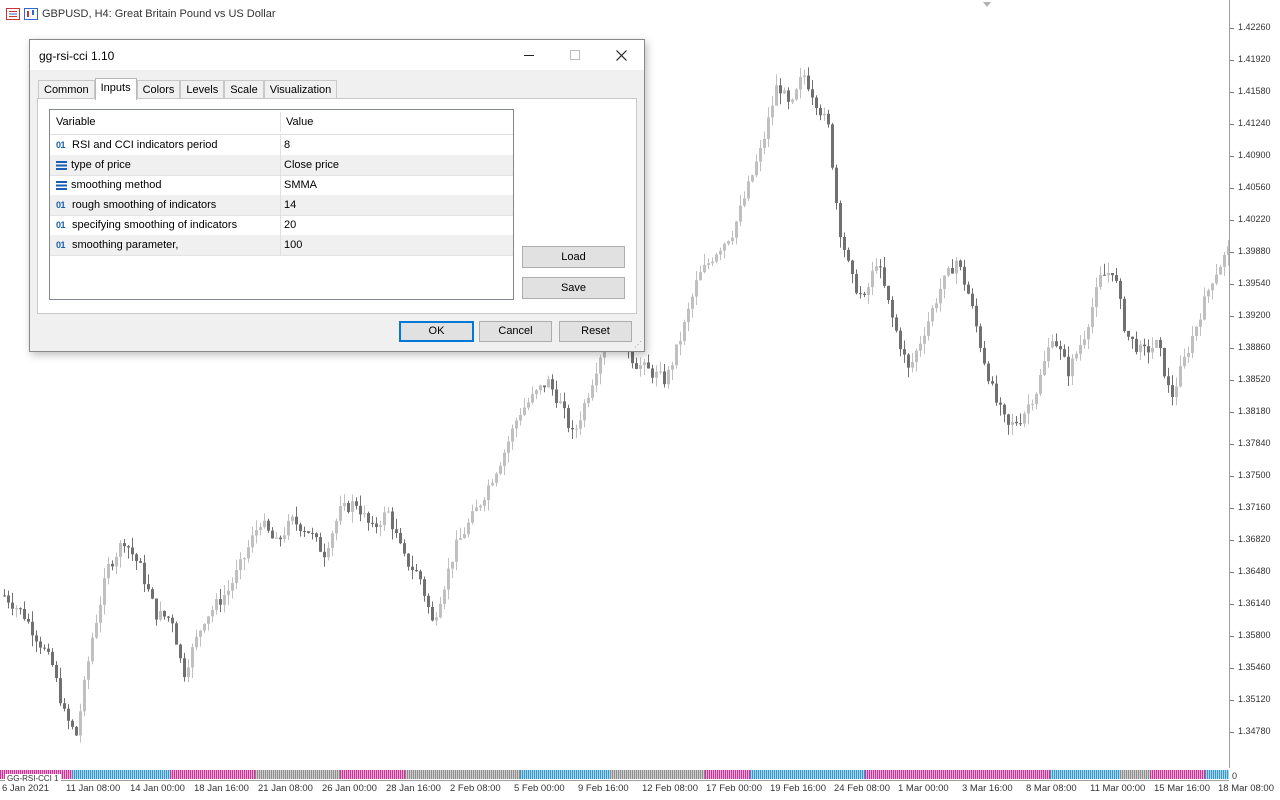  Describe the element at coordinates (298, 185) in the screenshot. I see `input-value: SMMA` at that location.